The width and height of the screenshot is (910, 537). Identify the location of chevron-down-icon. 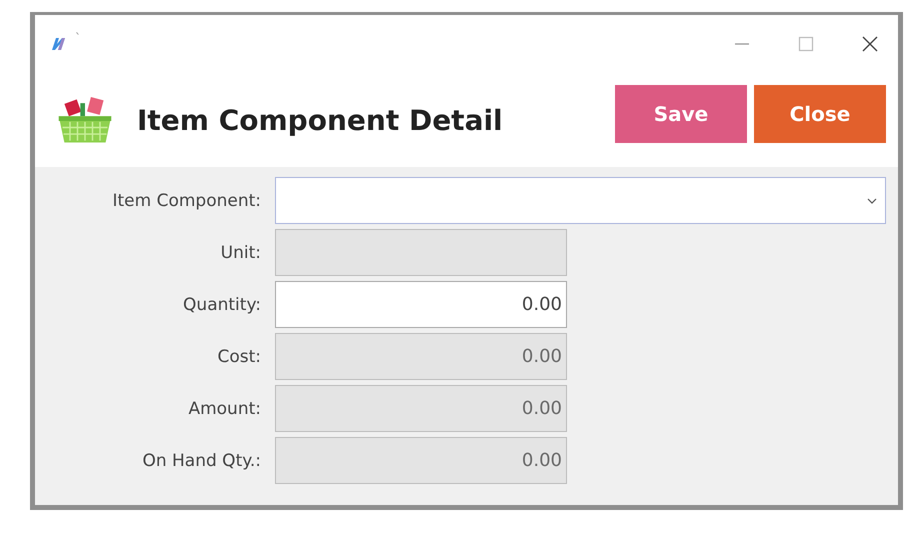
(872, 201).